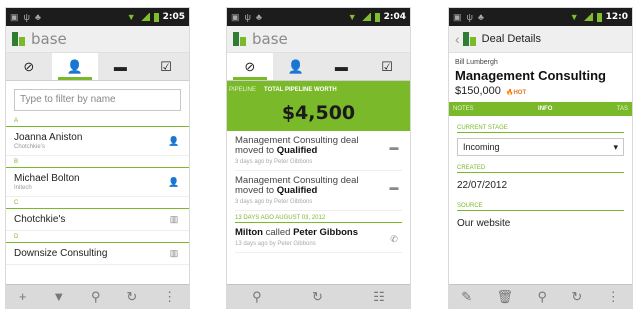 This screenshot has width=635, height=309. Describe the element at coordinates (540, 164) in the screenshot. I see `field-label: CREATED` at that location.